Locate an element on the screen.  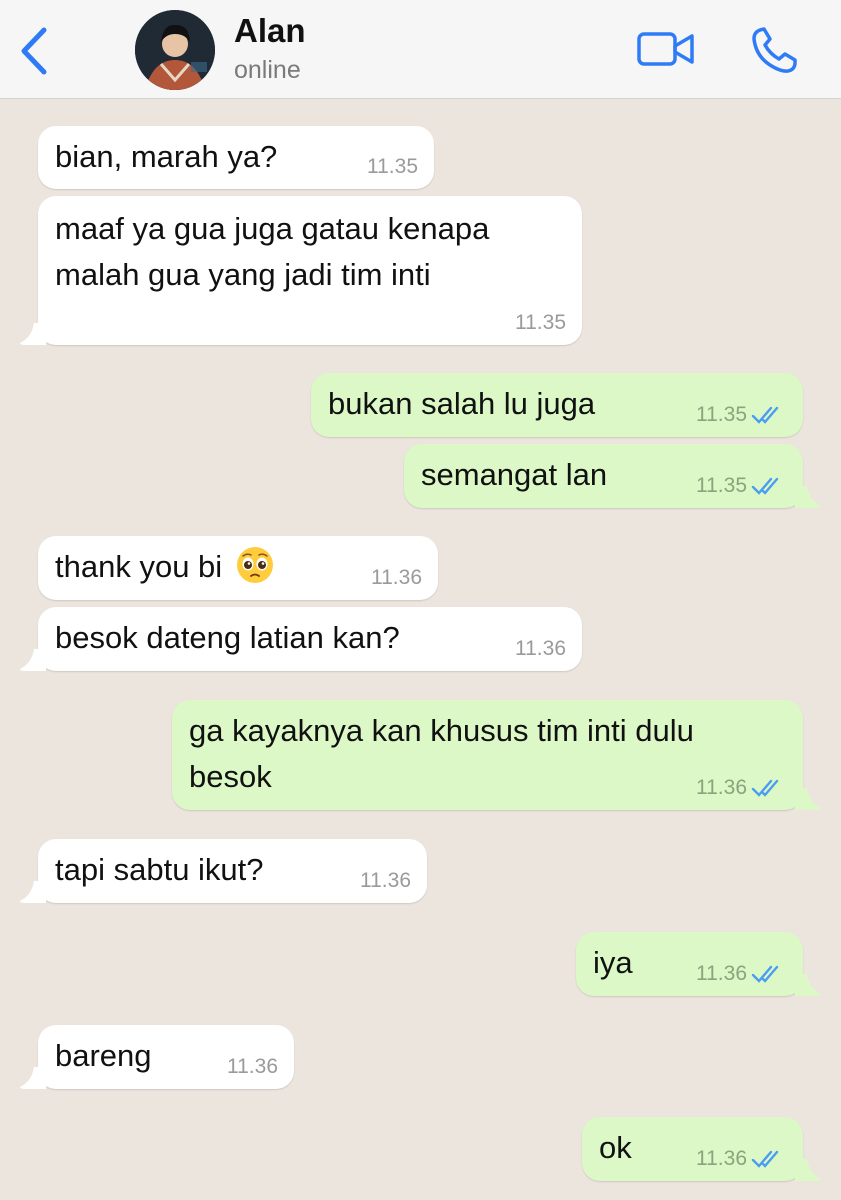
message-text: bareng is located at coordinates (103, 1055).